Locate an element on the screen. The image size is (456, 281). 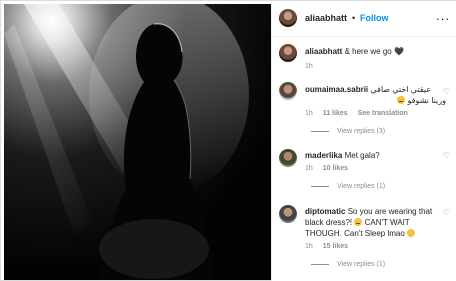
comment-body: عيقتي اختي صافي is located at coordinates (401, 89).